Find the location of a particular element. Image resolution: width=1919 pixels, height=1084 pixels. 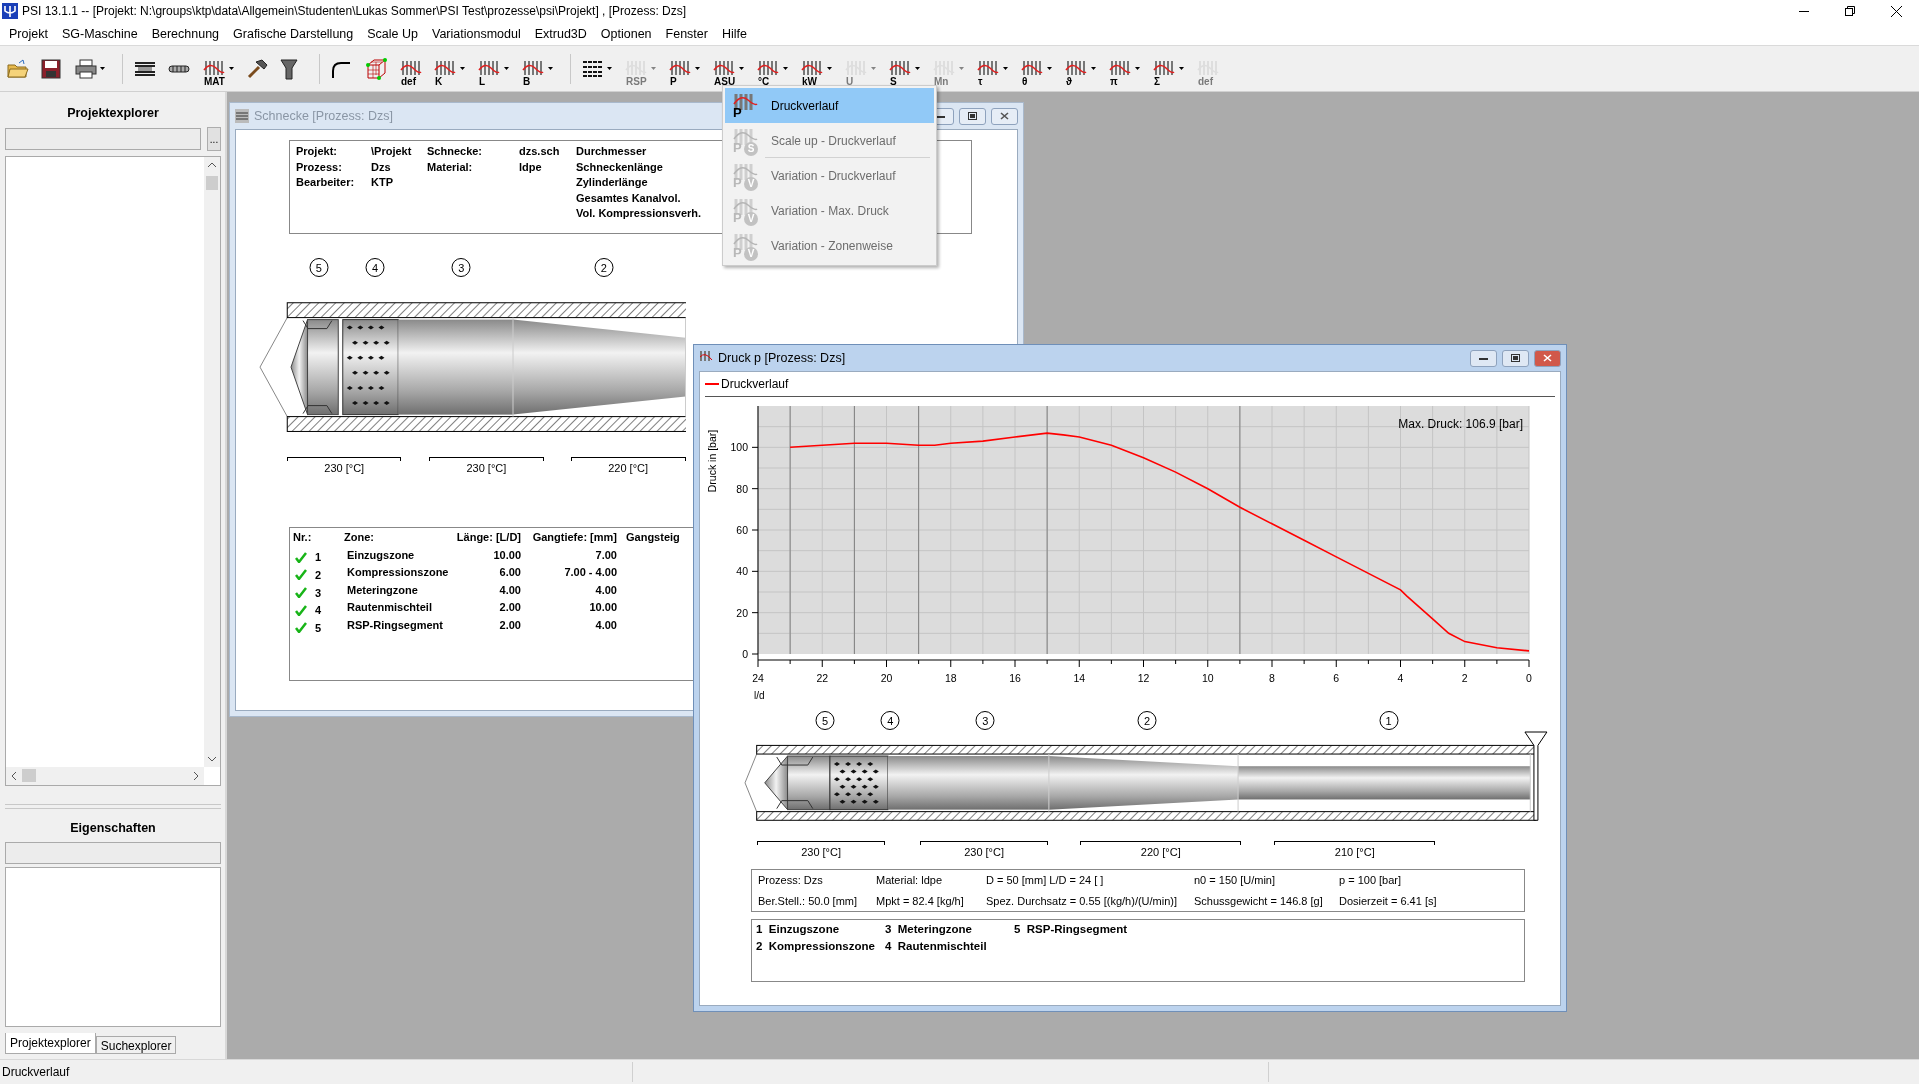

table-cell: 2 is located at coordinates (318, 575).